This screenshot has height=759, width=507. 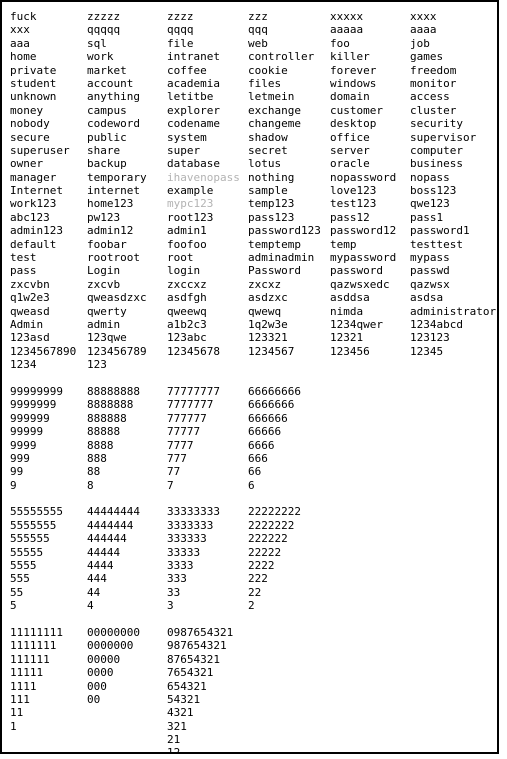 I want to click on wordlist-entry: 8888888, so click(x=117, y=404).